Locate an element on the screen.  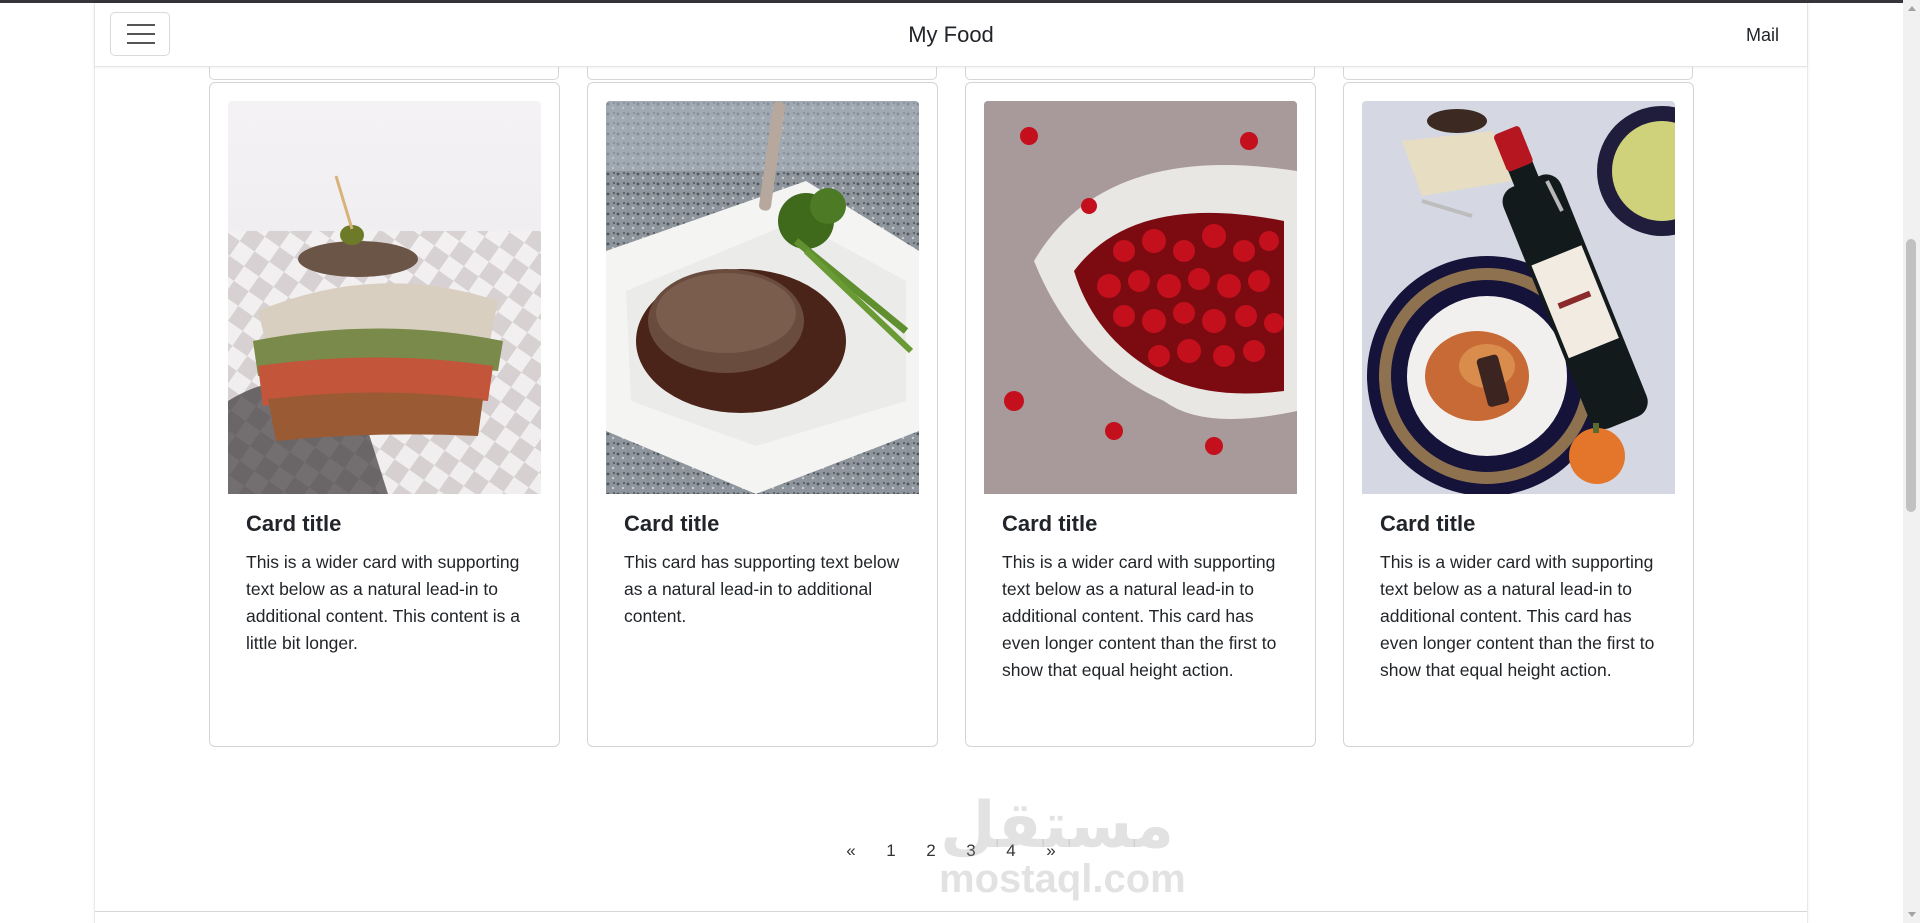
navbar: My Food Mail is located at coordinates (951, 35).